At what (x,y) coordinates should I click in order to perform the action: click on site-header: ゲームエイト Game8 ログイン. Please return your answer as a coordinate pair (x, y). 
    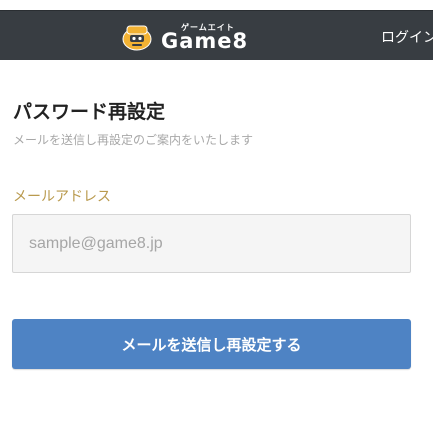
    Looking at the image, I should click on (216, 35).